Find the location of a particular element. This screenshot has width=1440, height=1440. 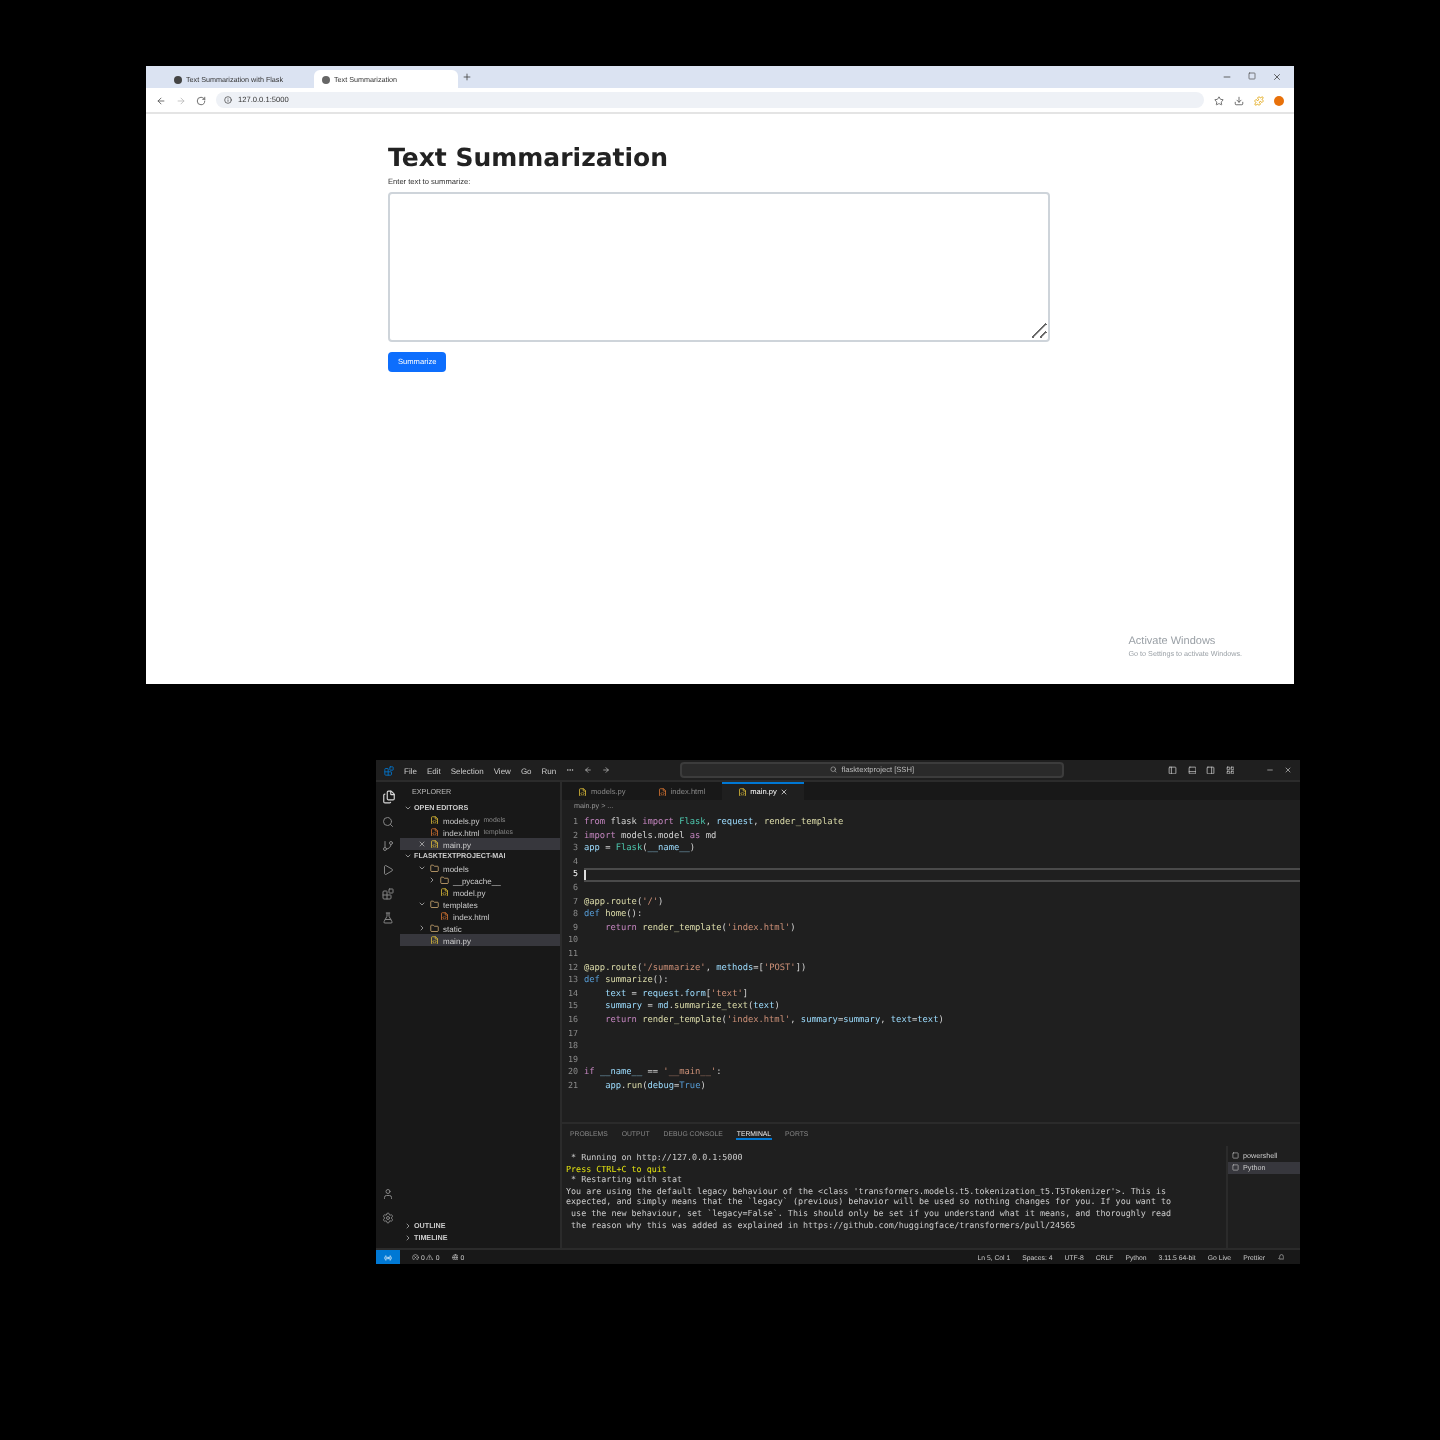

panel-toggle-icon is located at coordinates (1191, 770).